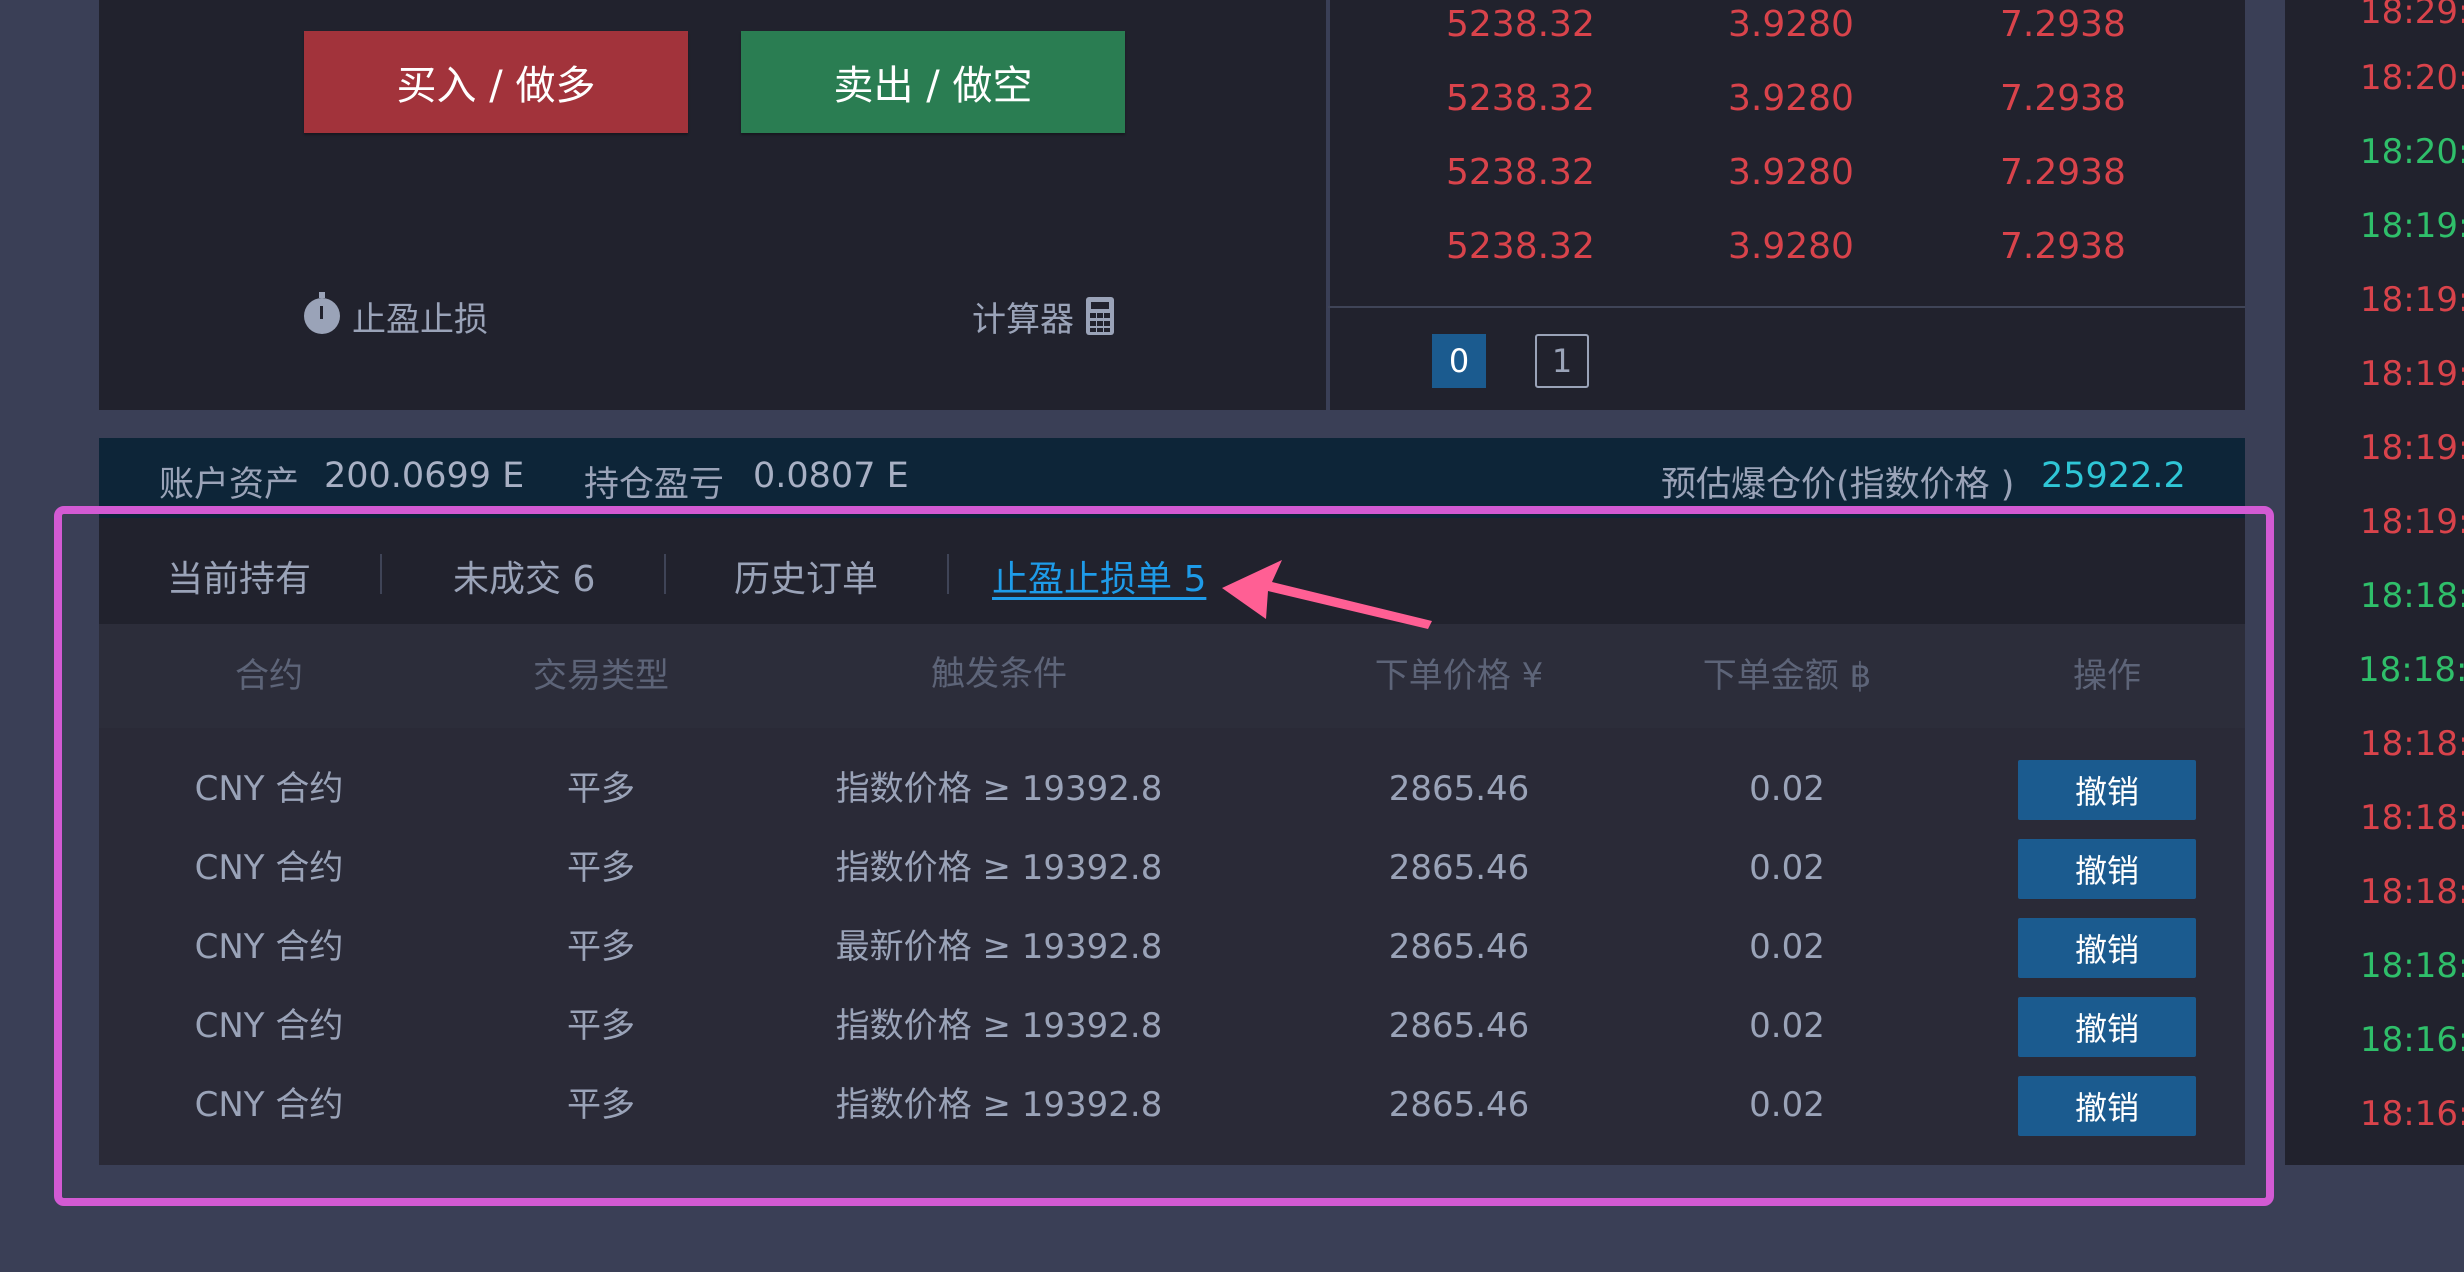 The width and height of the screenshot is (2464, 1272). I want to click on take-profit-stop-loss-link: 止盈止损, so click(396, 316).